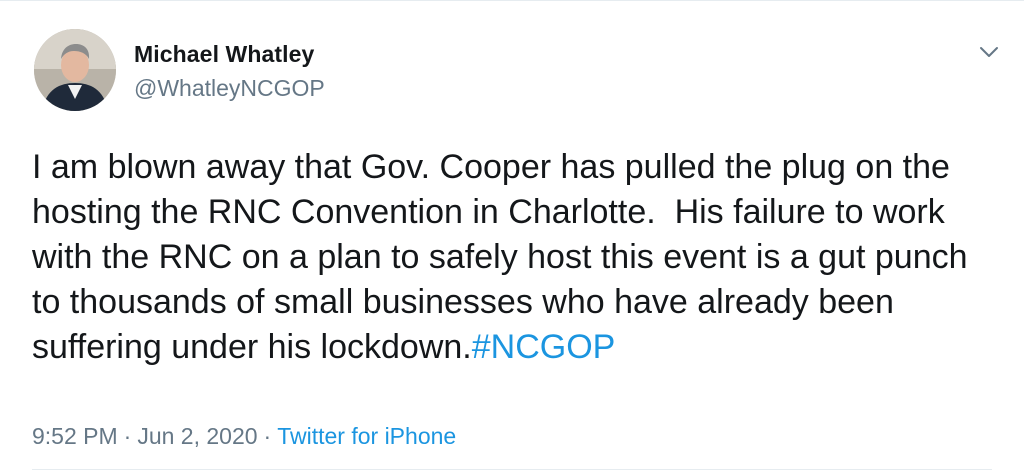 This screenshot has height=472, width=1024. I want to click on tweet-menu-button, so click(989, 52).